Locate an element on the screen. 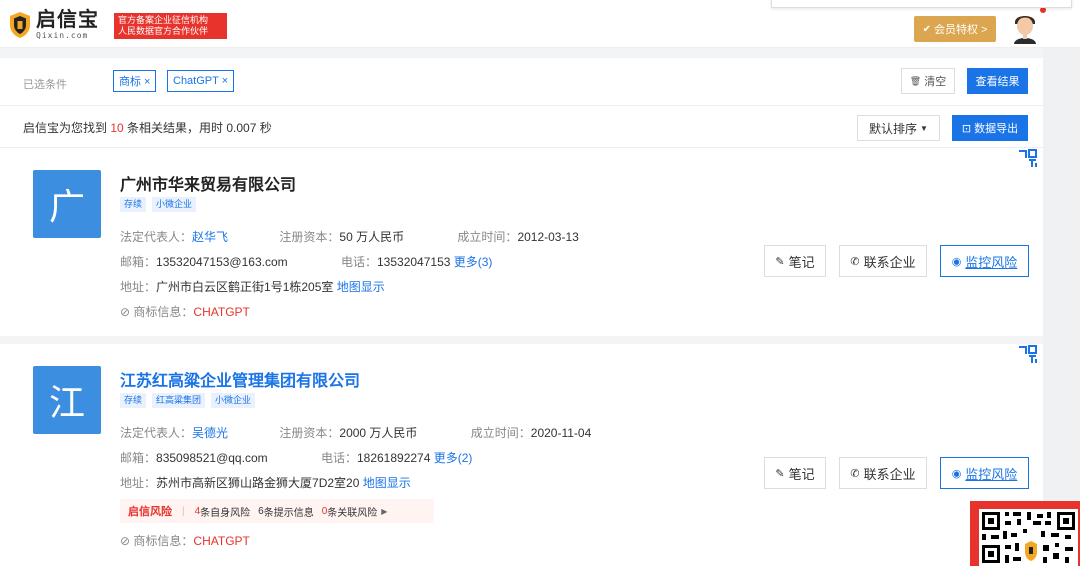 The width and height of the screenshot is (1080, 566). tag-group: 红高粱集团 is located at coordinates (179, 400).